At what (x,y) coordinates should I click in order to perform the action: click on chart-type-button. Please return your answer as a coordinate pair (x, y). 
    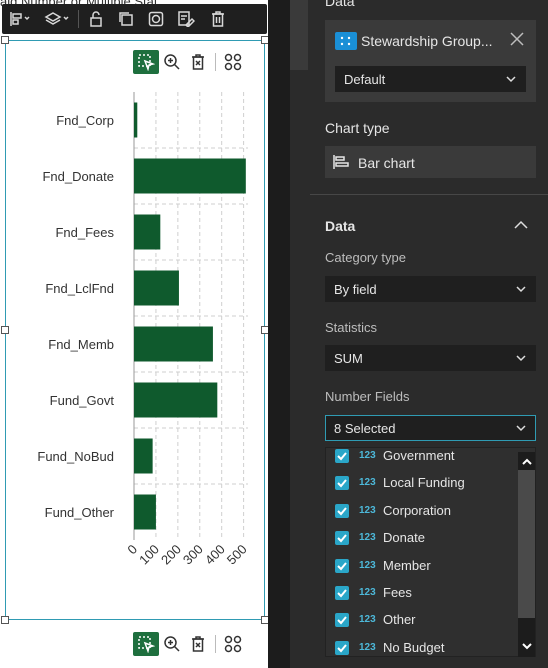
    Looking at the image, I should click on (430, 162).